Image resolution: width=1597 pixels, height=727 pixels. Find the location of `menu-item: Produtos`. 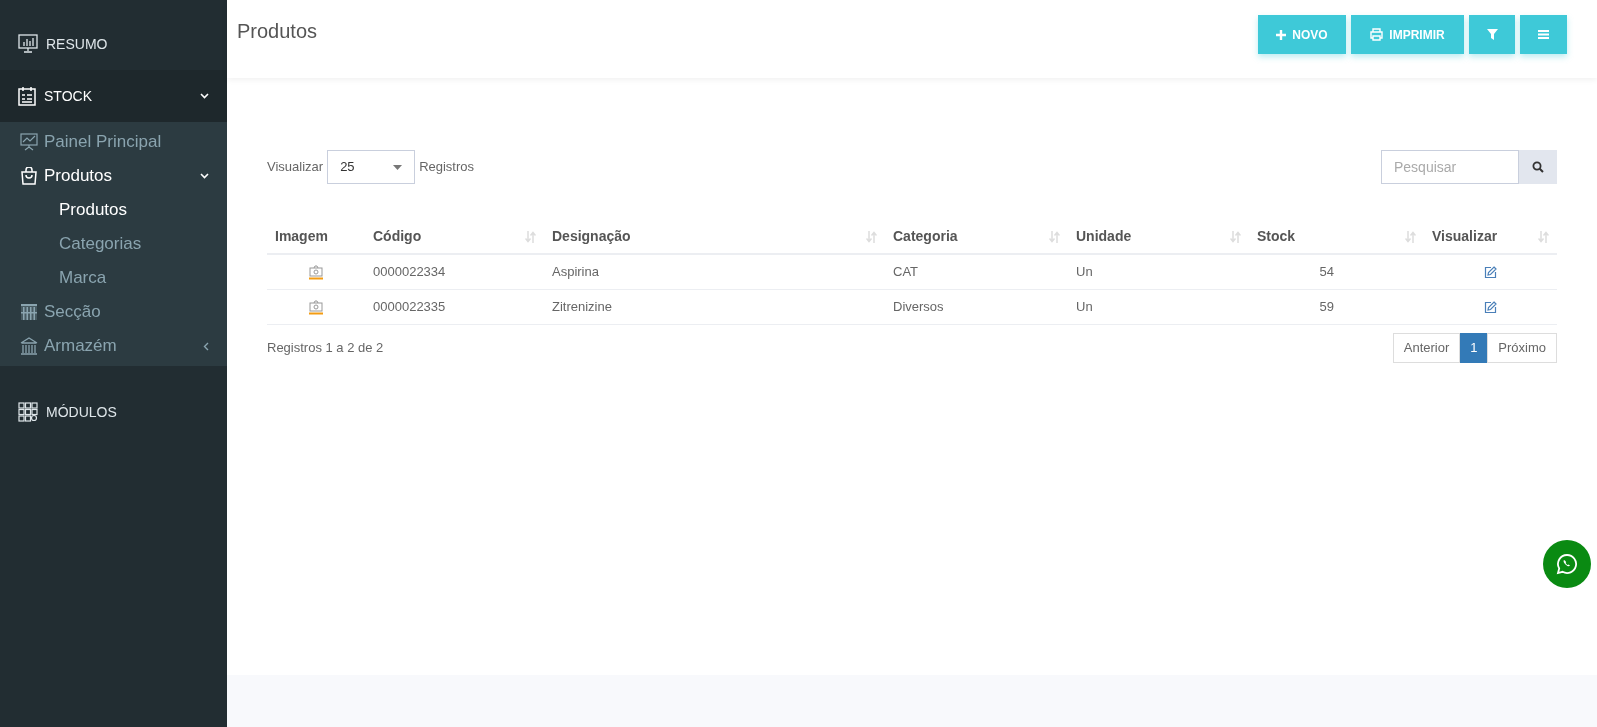

menu-item: Produtos is located at coordinates (113, 176).